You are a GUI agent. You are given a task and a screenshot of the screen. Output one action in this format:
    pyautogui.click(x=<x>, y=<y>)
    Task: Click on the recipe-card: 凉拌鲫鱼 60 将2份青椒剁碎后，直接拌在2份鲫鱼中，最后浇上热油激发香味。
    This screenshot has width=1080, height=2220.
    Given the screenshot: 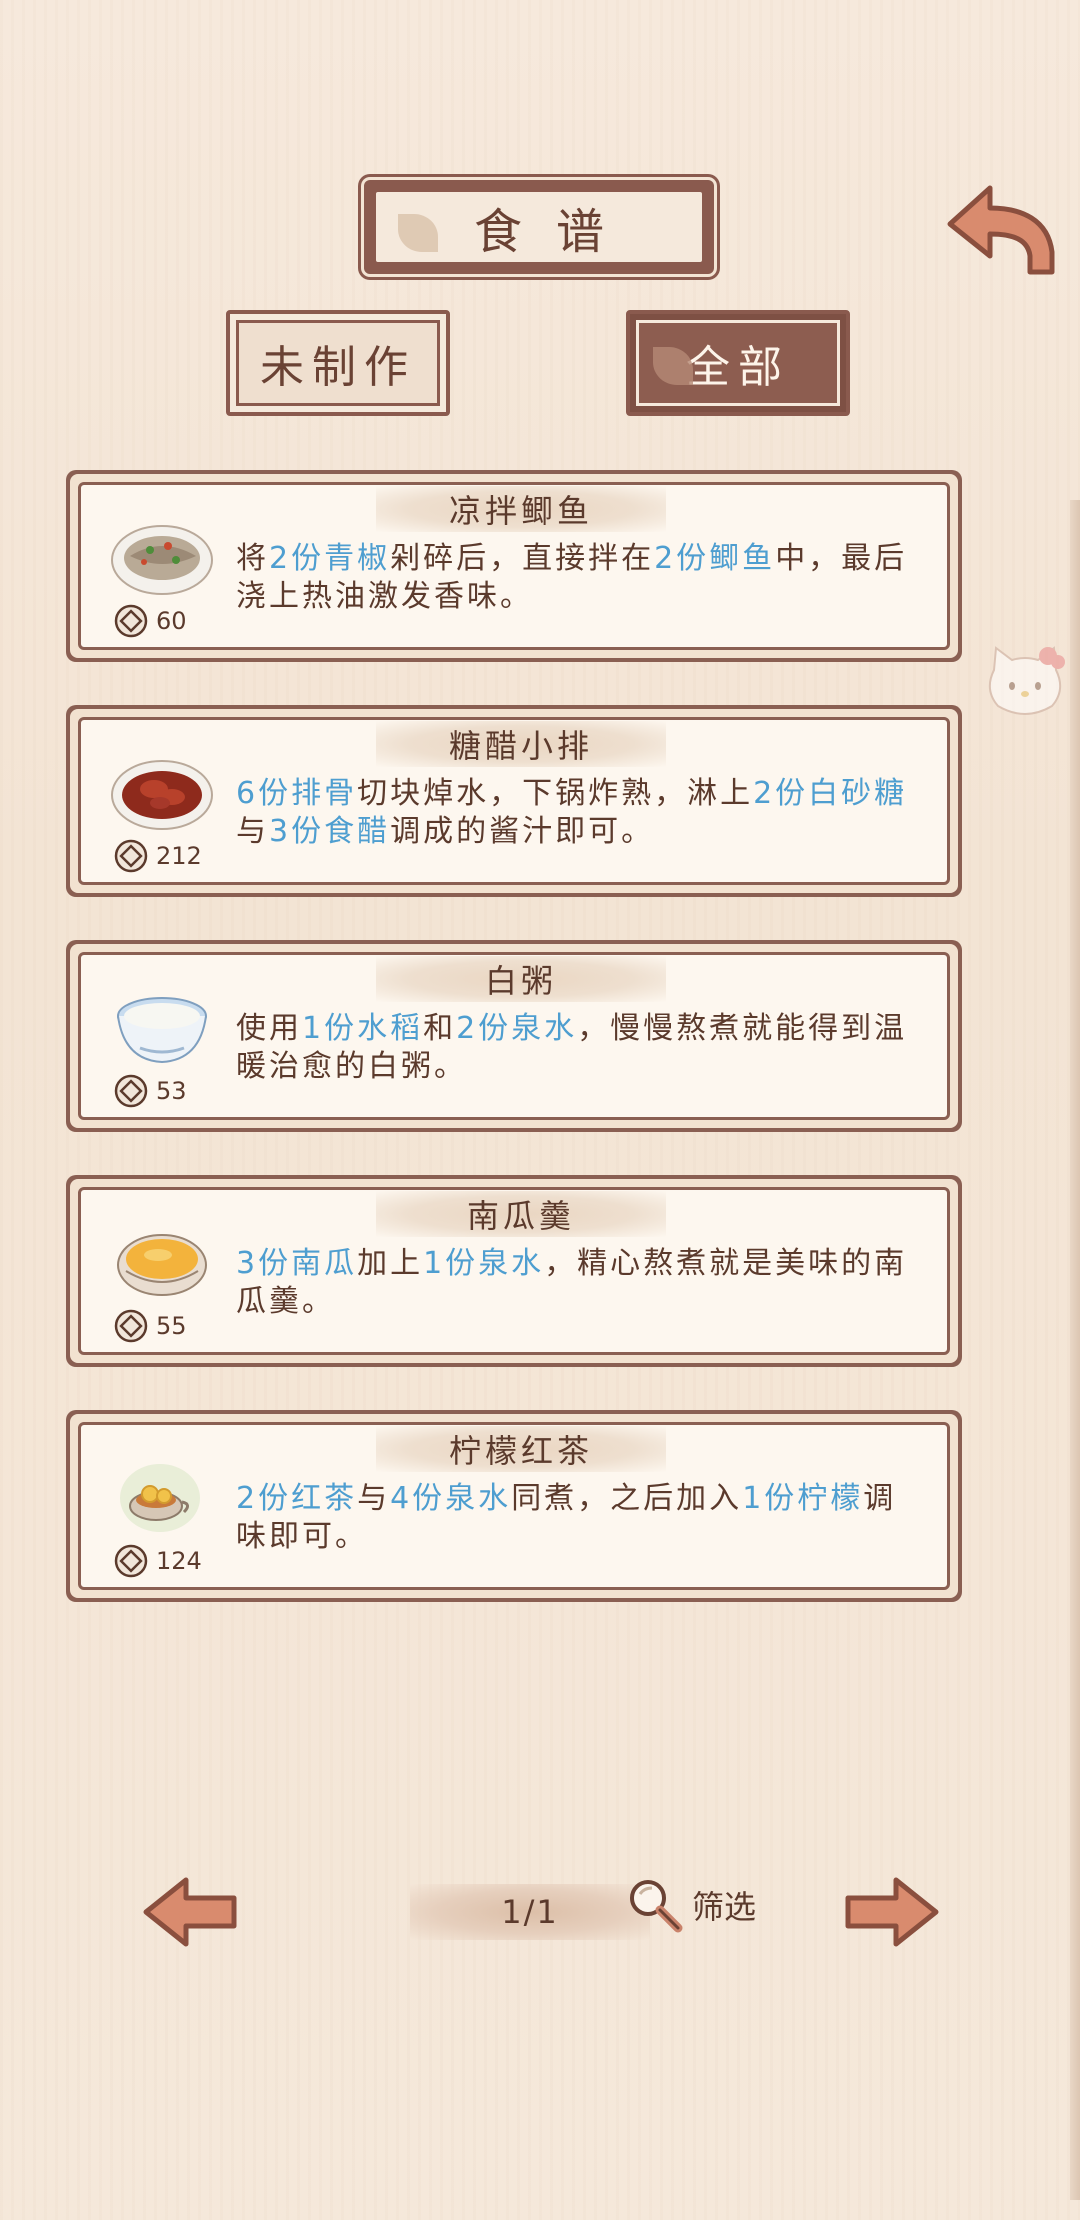 What is the action you would take?
    pyautogui.click(x=514, y=566)
    